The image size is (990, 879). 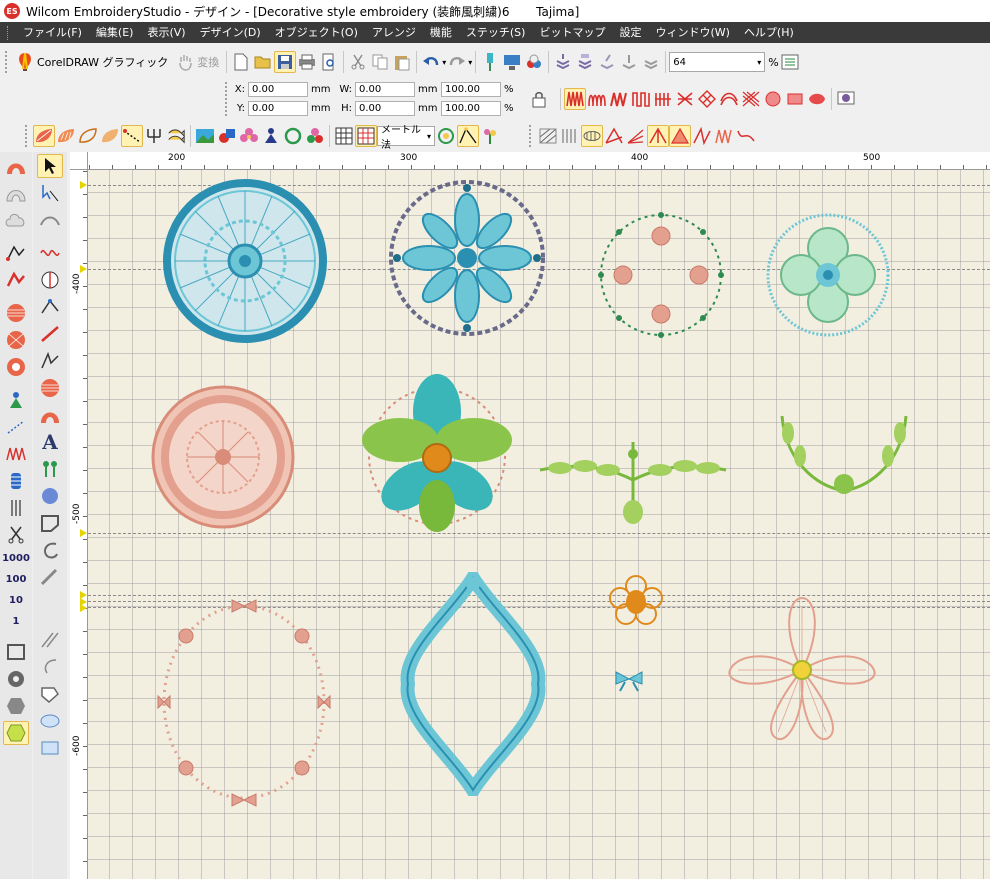 What do you see at coordinates (16, 580) in the screenshot?
I see `stitch-count-100-button: 100` at bounding box center [16, 580].